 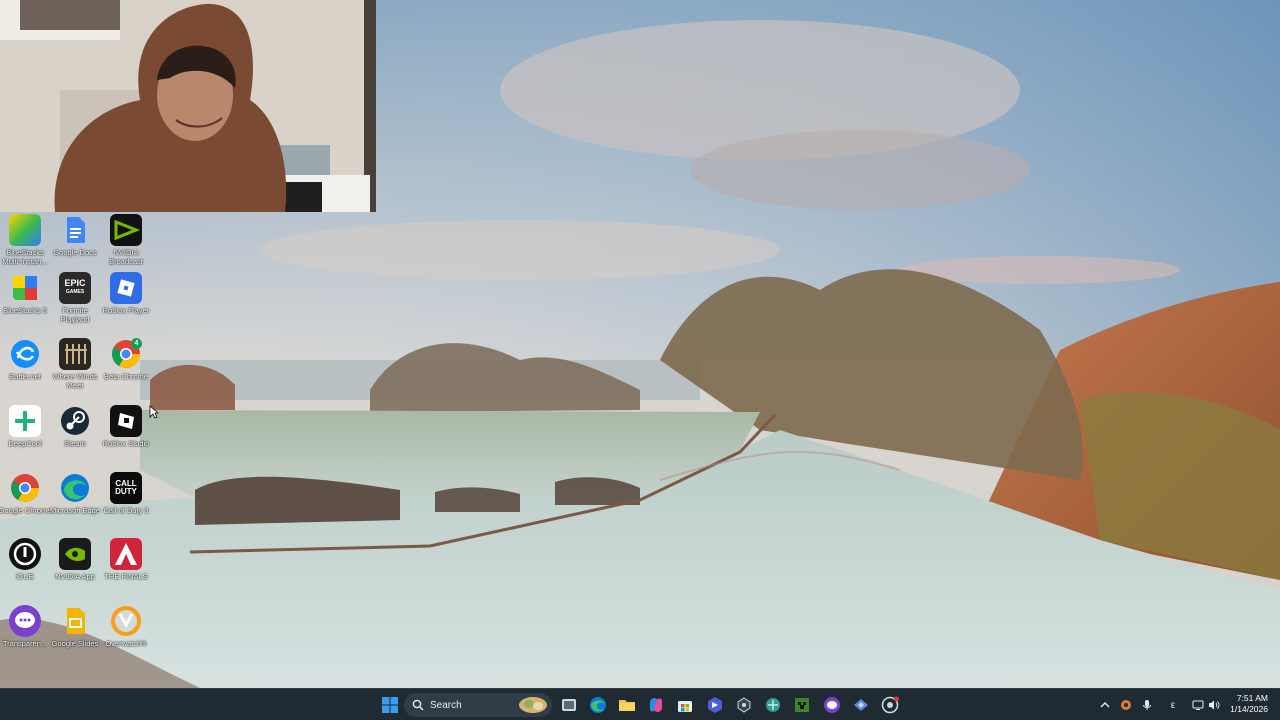 I want to click on microphone-icon, so click(x=1147, y=705).